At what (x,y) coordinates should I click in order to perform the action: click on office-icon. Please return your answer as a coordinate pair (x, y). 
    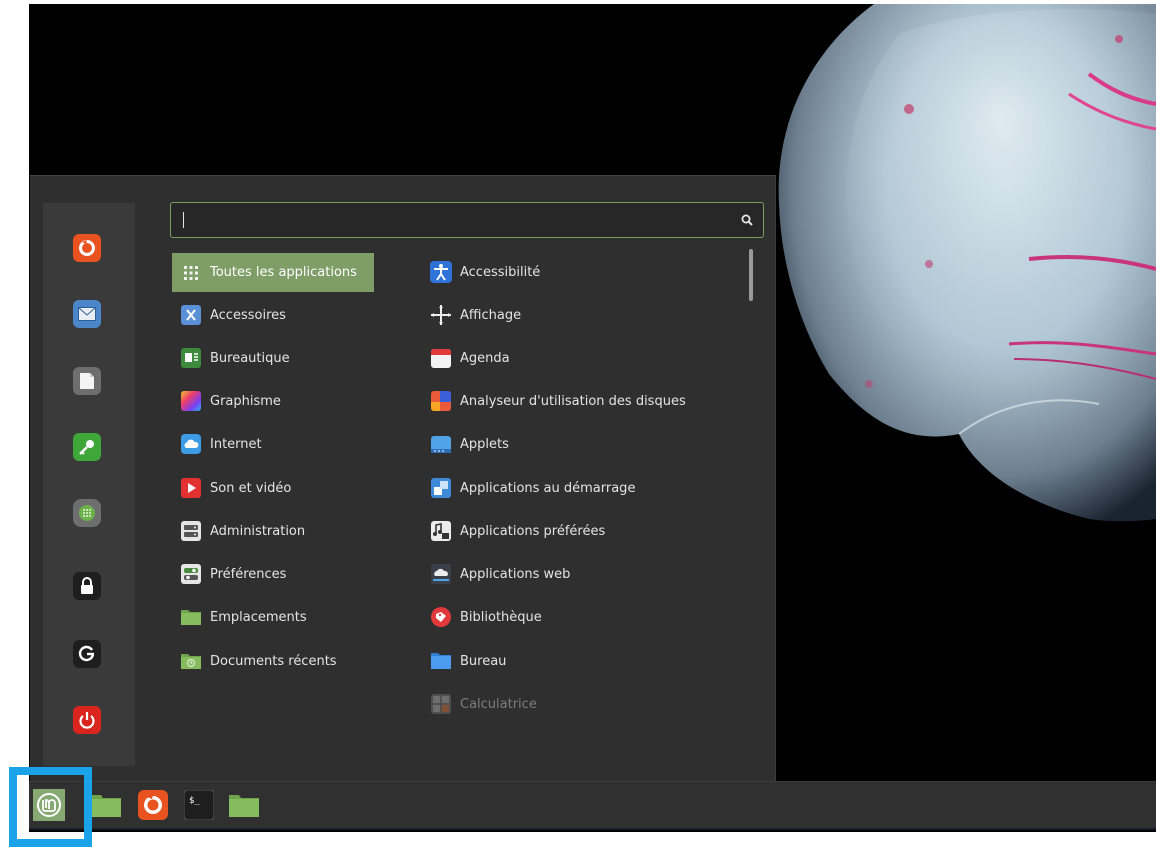
    Looking at the image, I should click on (191, 358).